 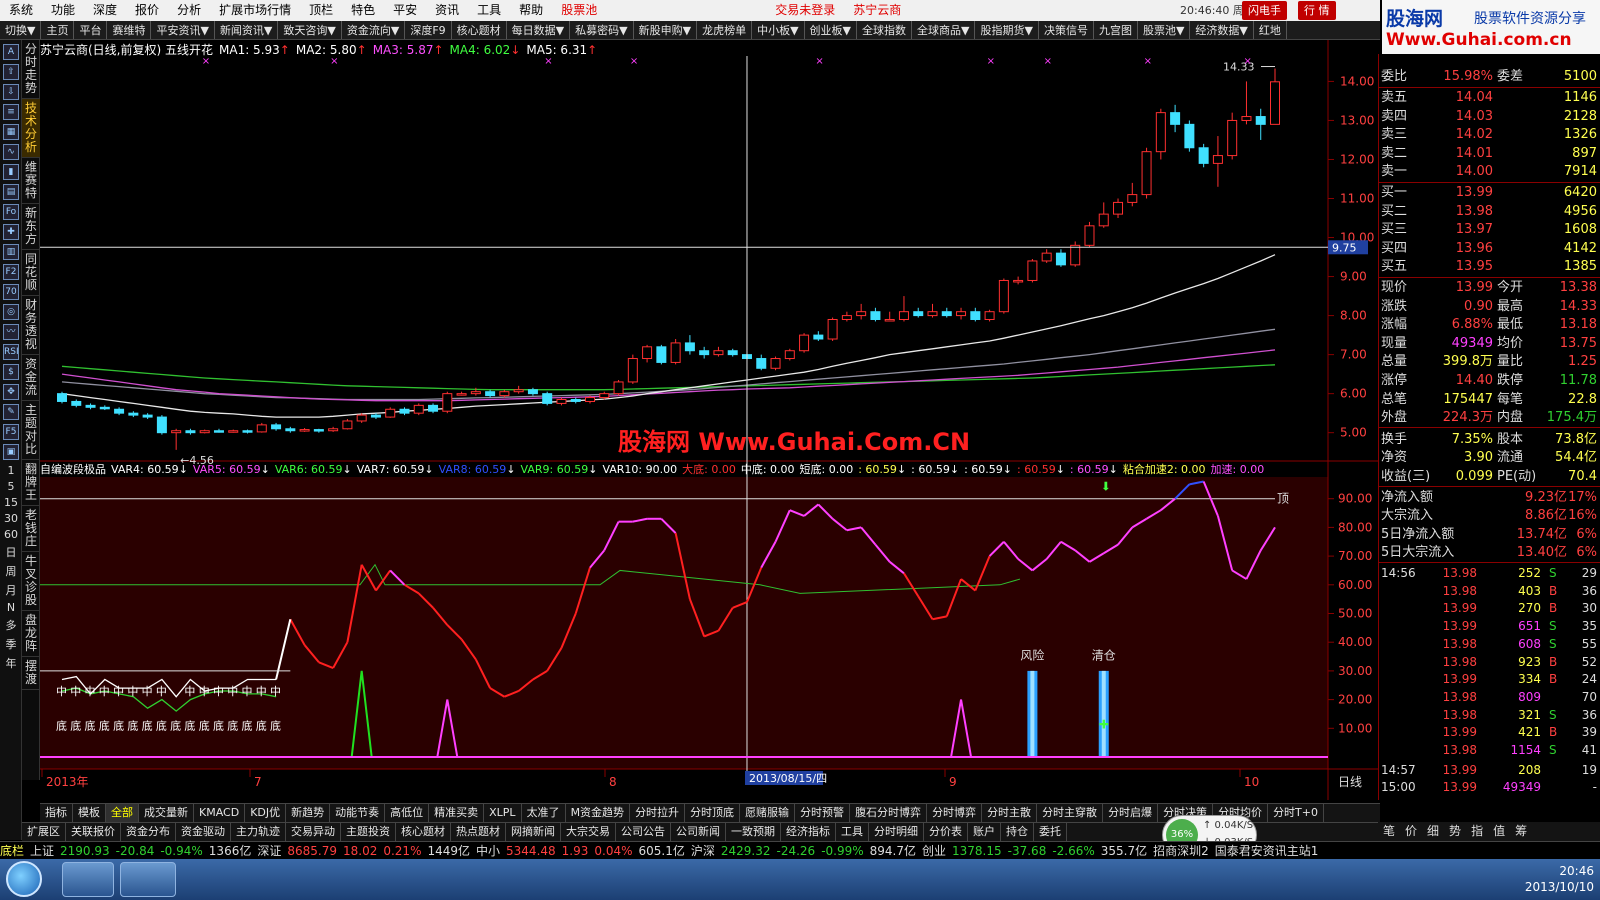 I want to click on side-tab: 维赛特, so click(x=31, y=181).